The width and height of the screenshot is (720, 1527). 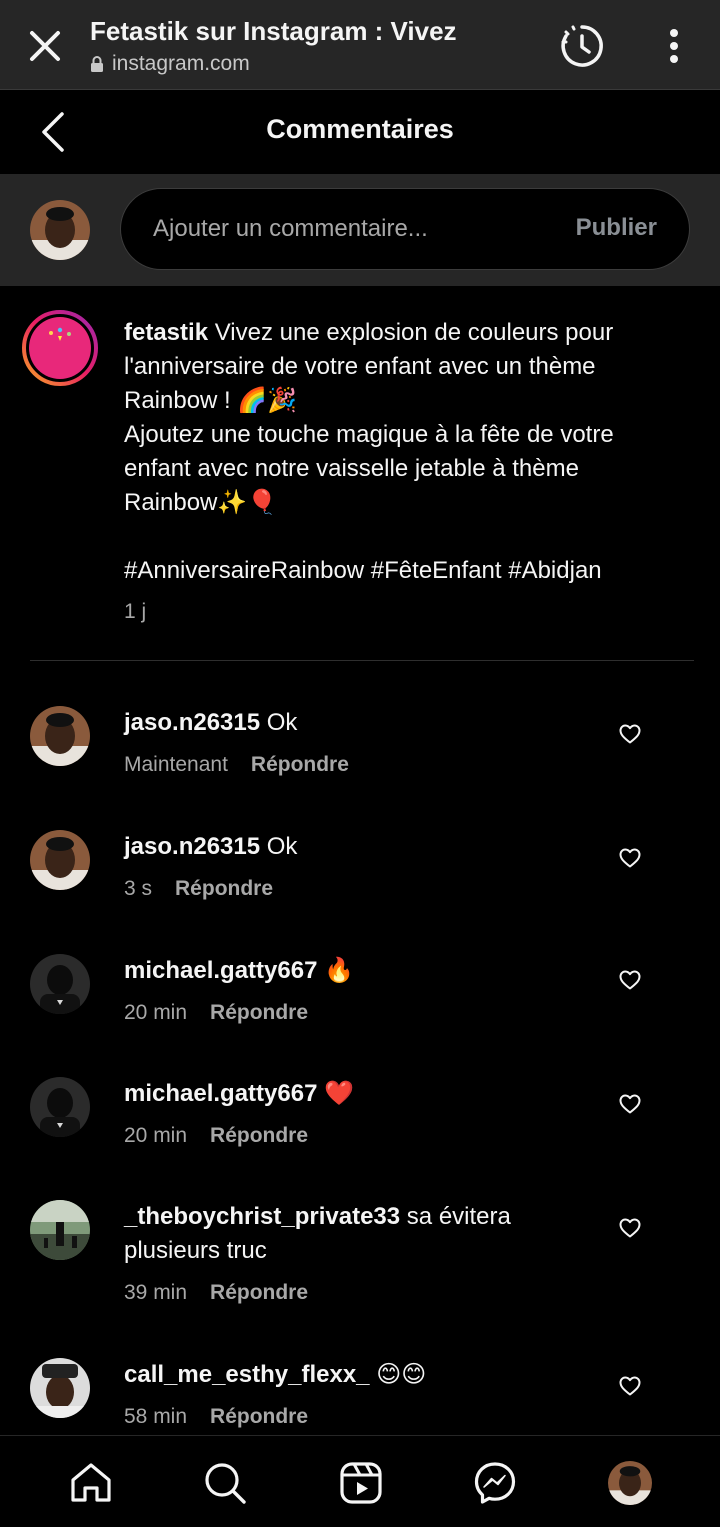 What do you see at coordinates (181, 63) in the screenshot?
I see `browser-url-text: instagram.com` at bounding box center [181, 63].